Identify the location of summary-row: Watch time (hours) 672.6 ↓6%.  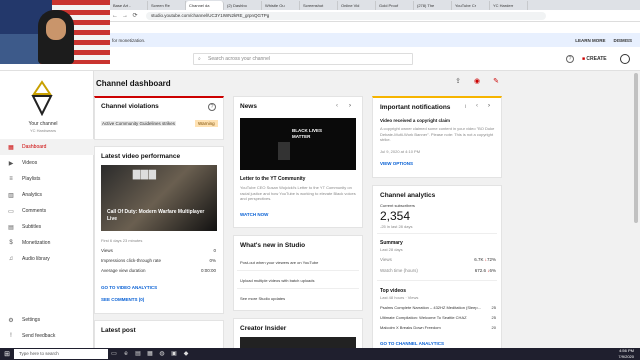
(438, 270).